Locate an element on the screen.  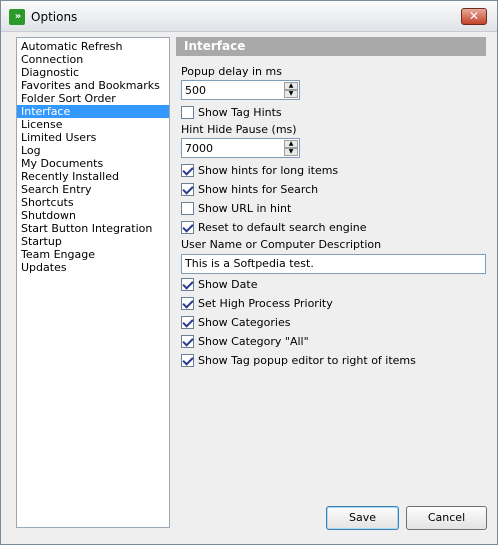
close-button: ✕ is located at coordinates (474, 16).